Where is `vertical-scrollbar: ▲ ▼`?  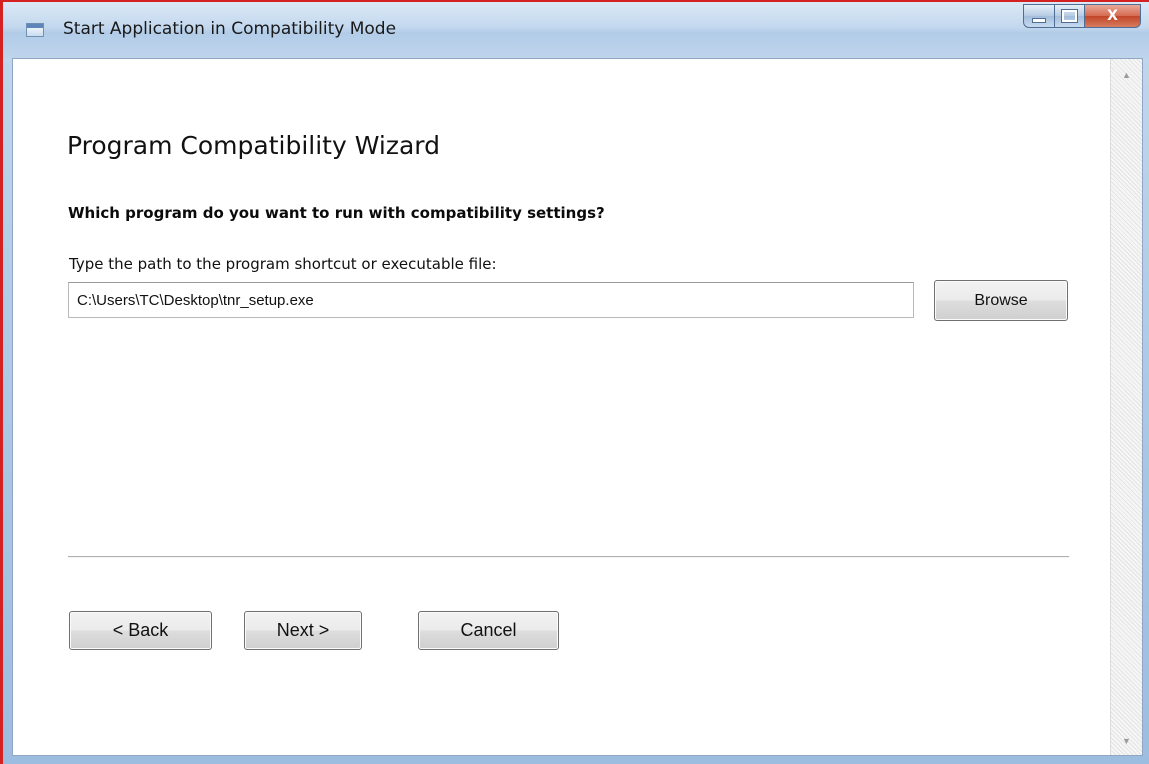
vertical-scrollbar: ▲ ▼ is located at coordinates (1126, 407).